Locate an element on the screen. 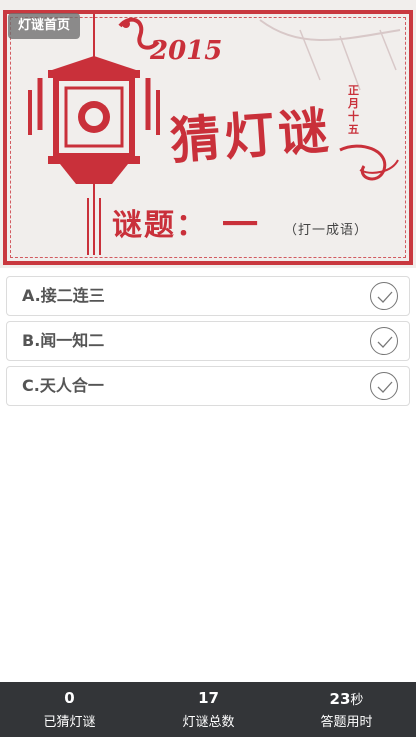  time-unit: 秒 is located at coordinates (357, 700).